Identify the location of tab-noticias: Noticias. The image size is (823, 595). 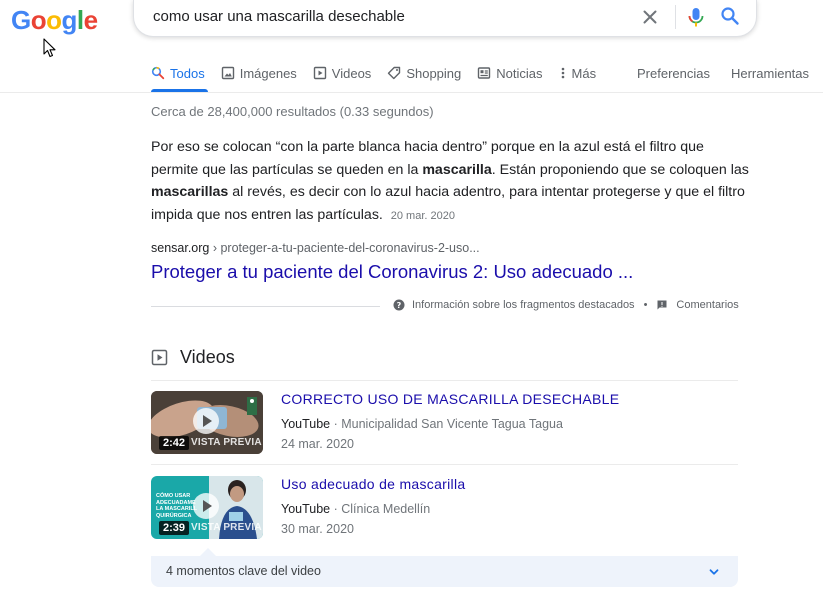
(510, 73).